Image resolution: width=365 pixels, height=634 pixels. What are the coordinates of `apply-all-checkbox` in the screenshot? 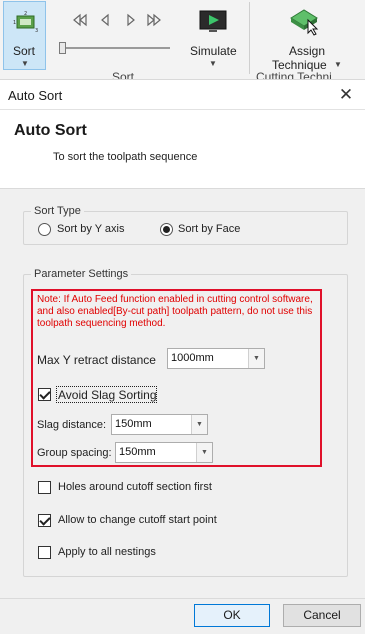 It's located at (44, 552).